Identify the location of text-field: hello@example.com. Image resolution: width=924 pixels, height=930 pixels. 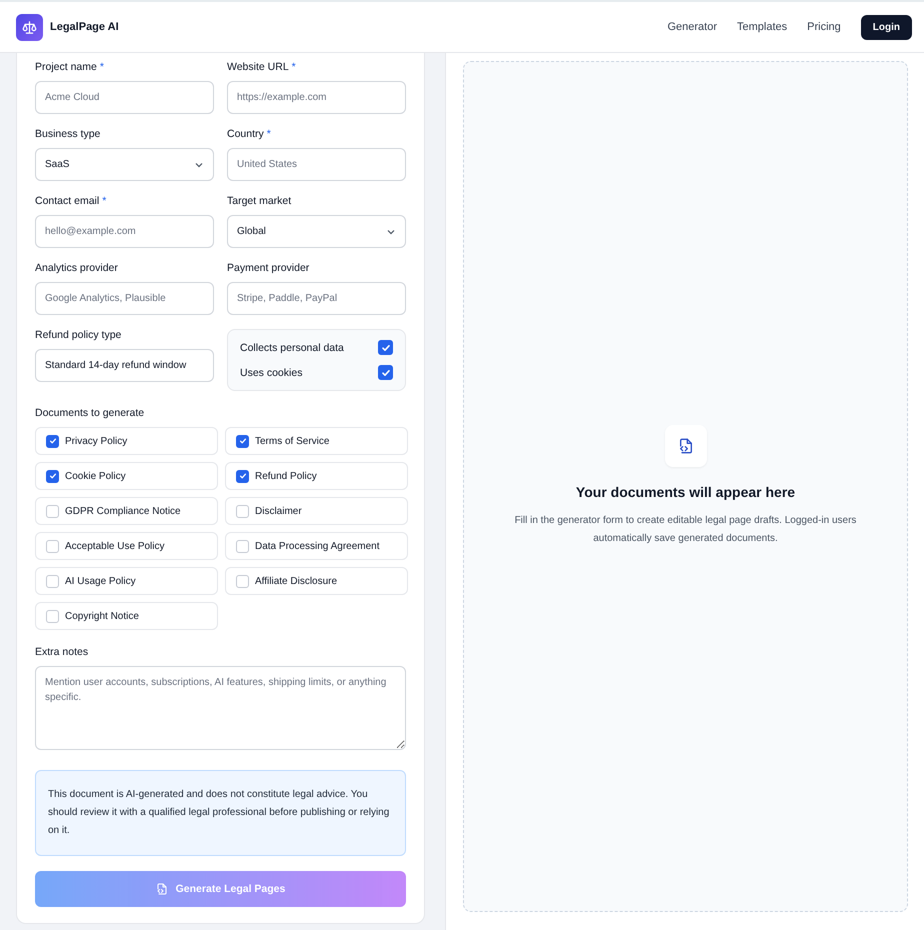
(124, 231).